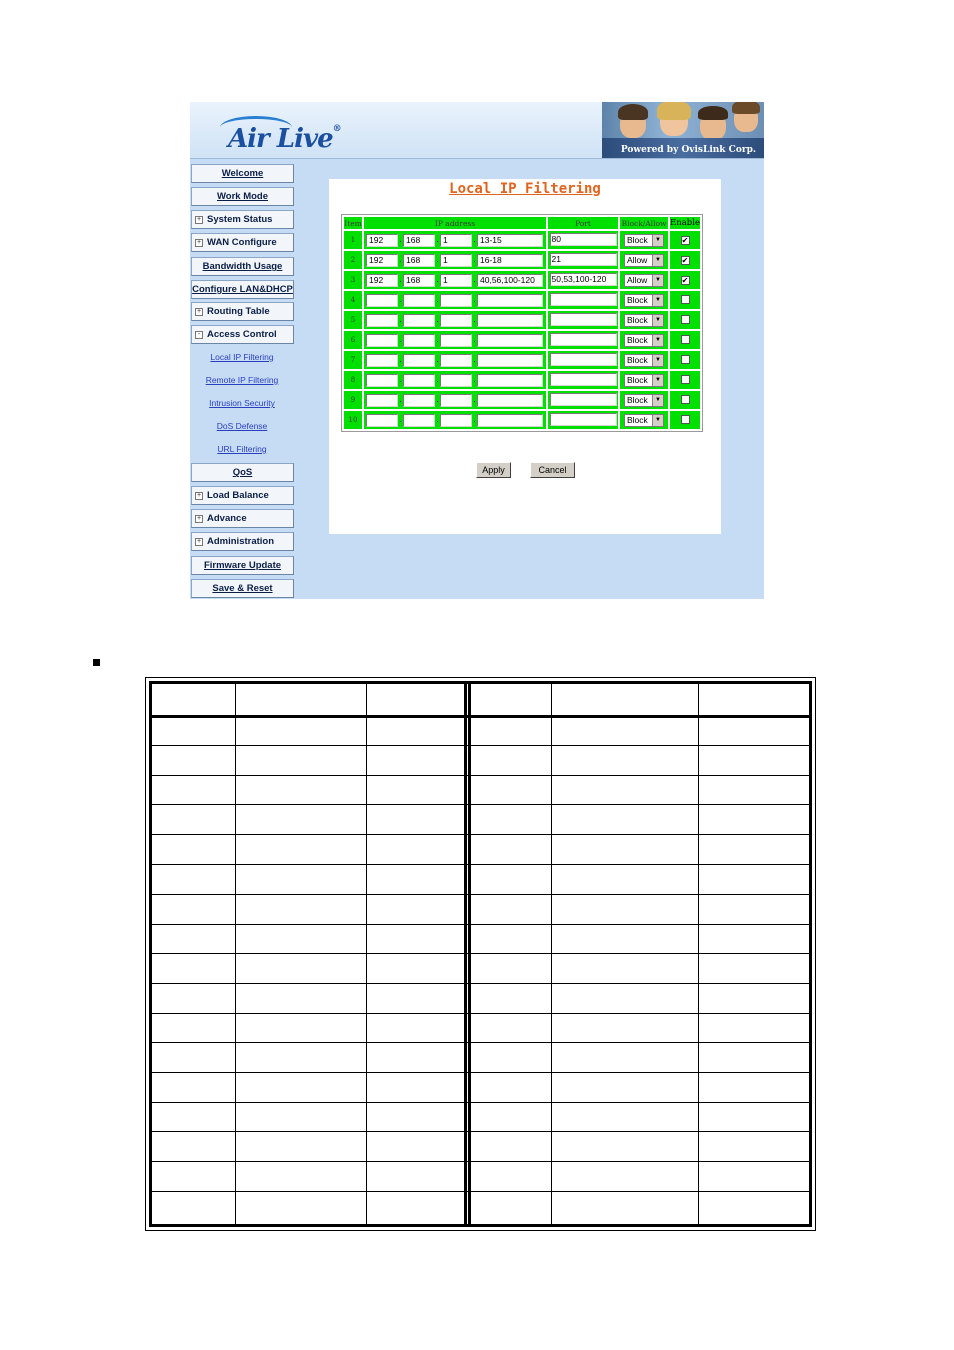 Image resolution: width=954 pixels, height=1350 pixels. I want to click on collapse-icon: -, so click(199, 335).